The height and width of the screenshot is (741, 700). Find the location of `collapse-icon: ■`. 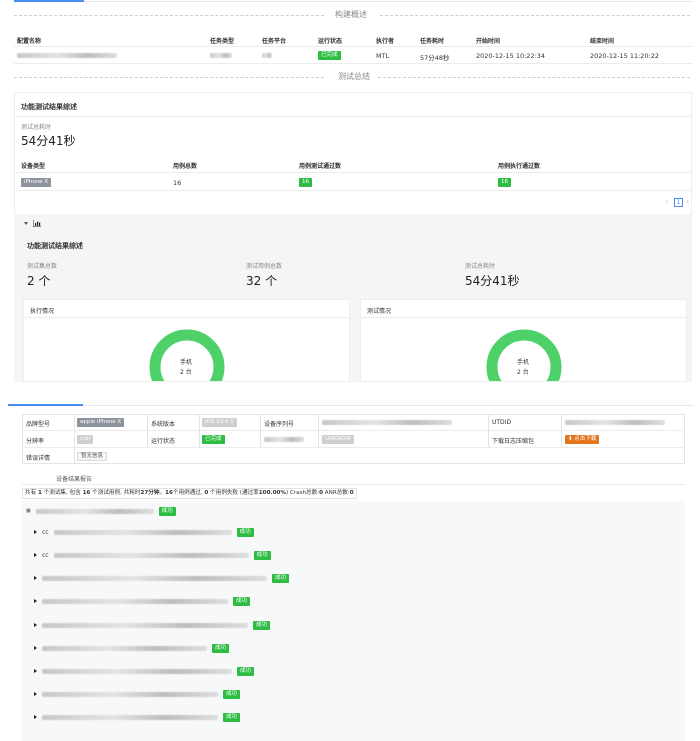

collapse-icon: ■ is located at coordinates (28, 511).